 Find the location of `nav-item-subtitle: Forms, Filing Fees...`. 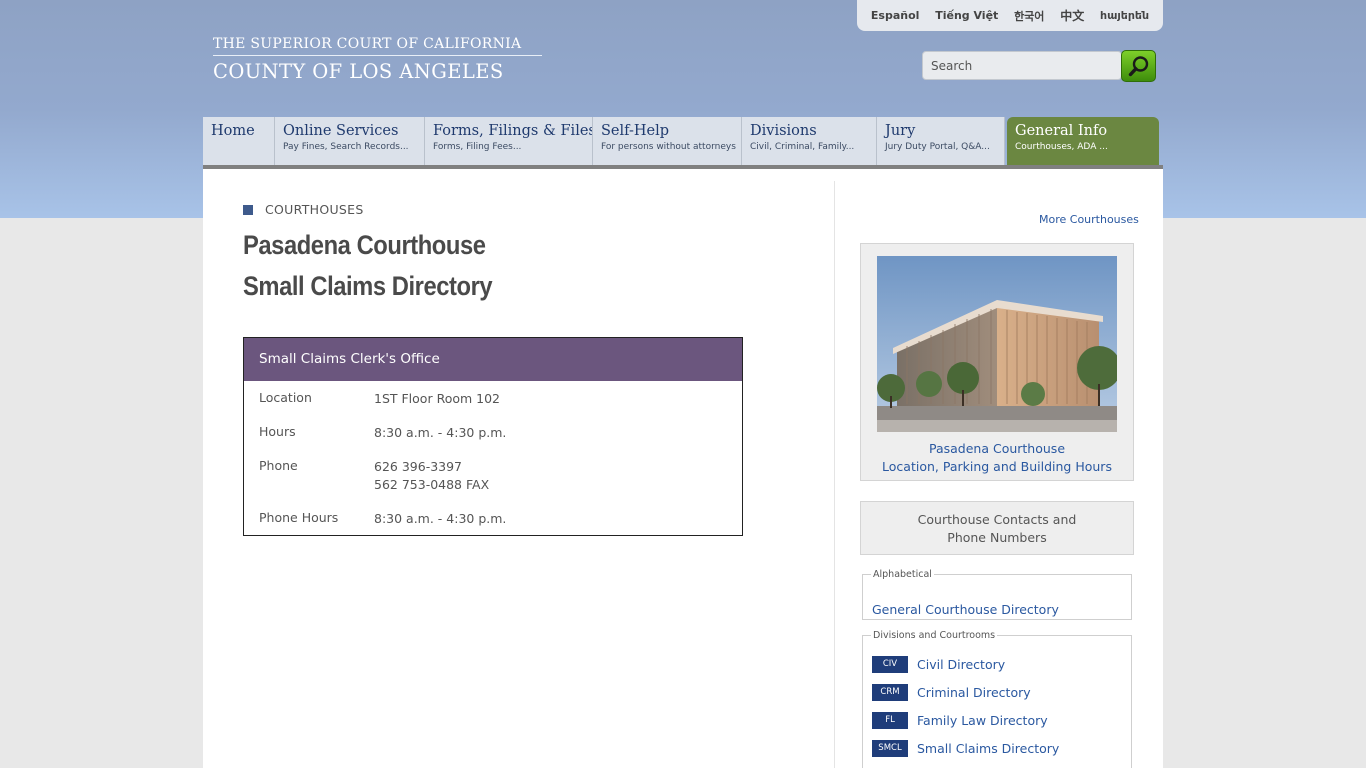

nav-item-subtitle: Forms, Filing Fees... is located at coordinates (477, 147).